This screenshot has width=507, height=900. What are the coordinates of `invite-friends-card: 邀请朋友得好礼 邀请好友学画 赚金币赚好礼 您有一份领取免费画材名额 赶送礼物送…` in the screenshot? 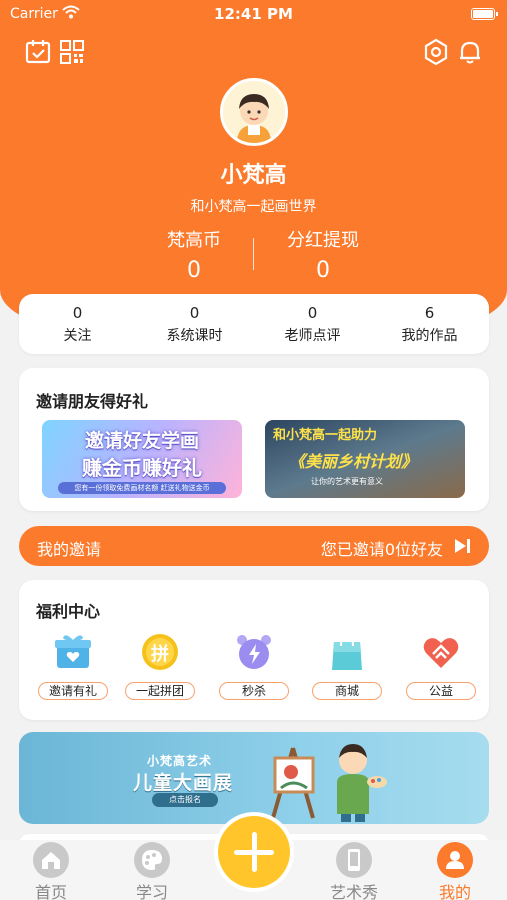 It's located at (254, 439).